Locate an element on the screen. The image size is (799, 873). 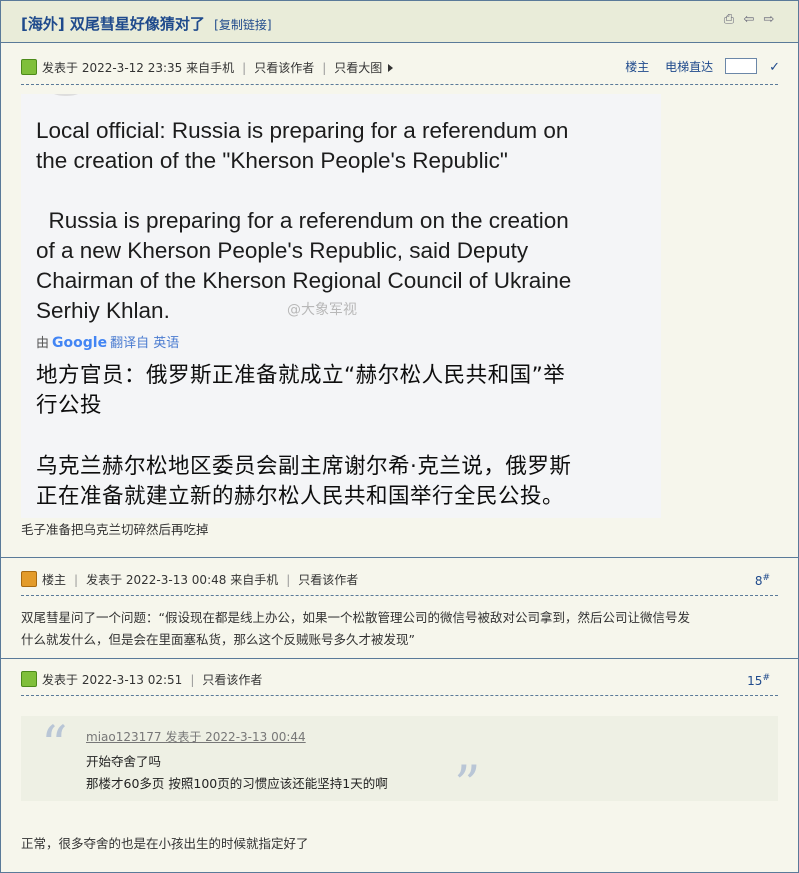
post-meta-right: 楼主 电梯直达 ✓ is located at coordinates (696, 67).